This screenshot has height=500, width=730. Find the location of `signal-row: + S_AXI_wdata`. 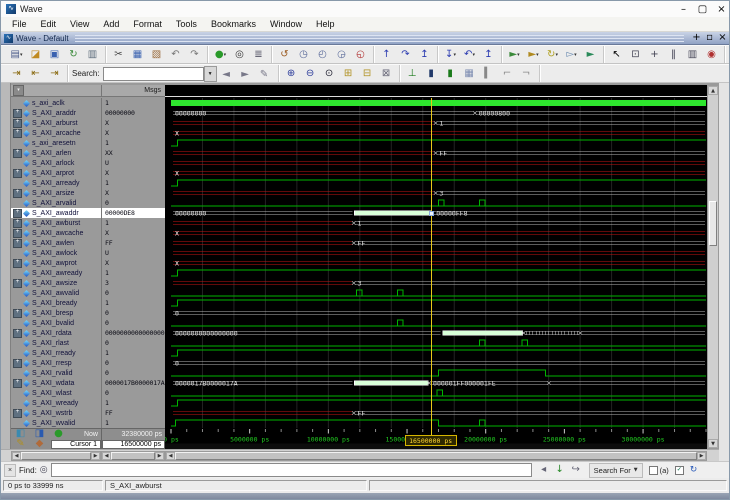

signal-row: + S_AXI_wdata is located at coordinates (56, 383).